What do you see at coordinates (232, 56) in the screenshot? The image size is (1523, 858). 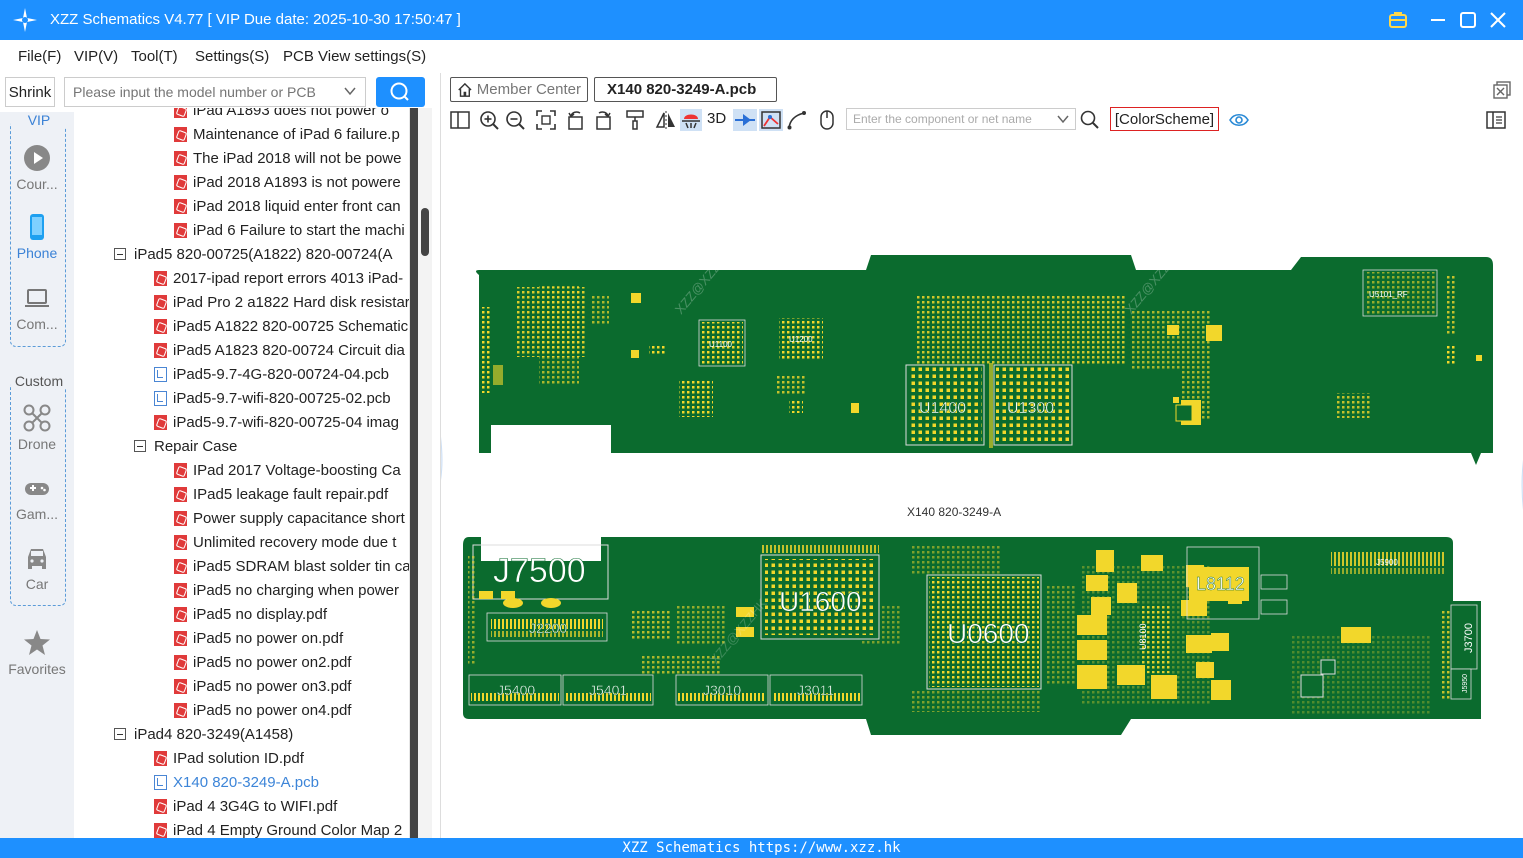 I see `menu-settings: Settings(S)` at bounding box center [232, 56].